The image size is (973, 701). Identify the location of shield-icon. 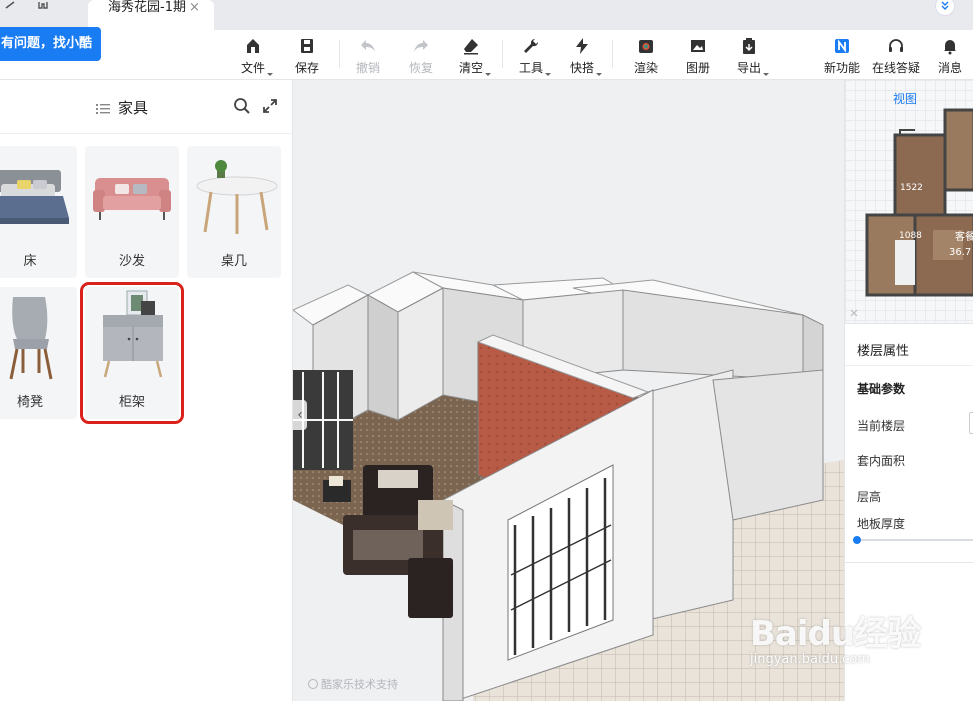
(313, 684).